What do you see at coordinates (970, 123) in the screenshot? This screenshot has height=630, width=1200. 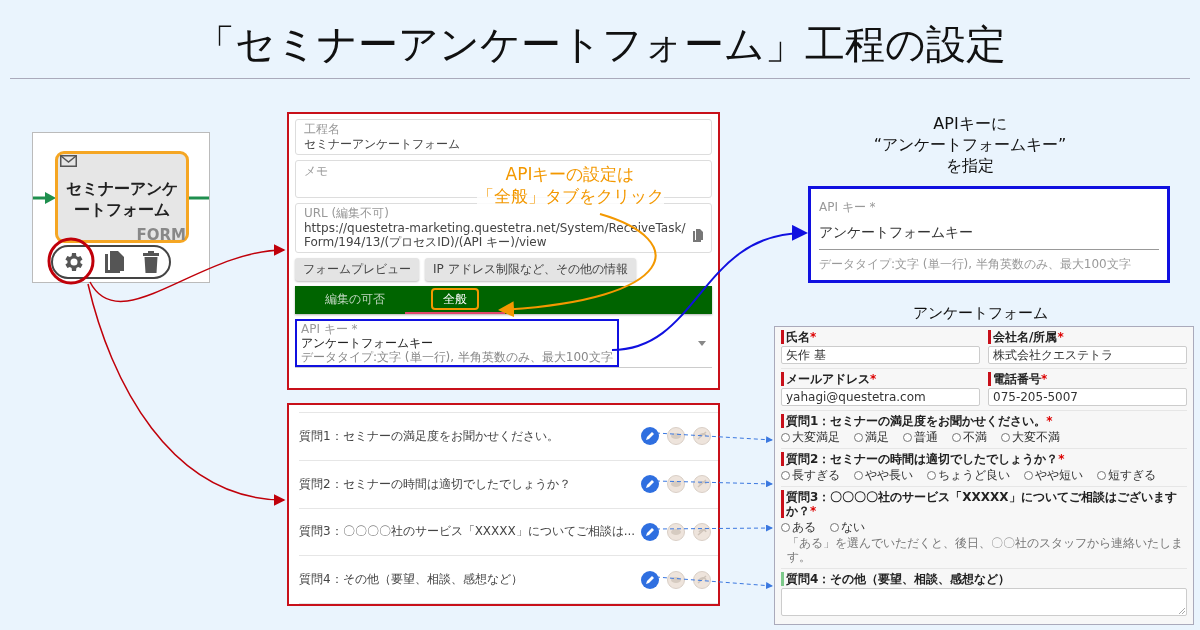 I see `callout-line: APIキーに` at bounding box center [970, 123].